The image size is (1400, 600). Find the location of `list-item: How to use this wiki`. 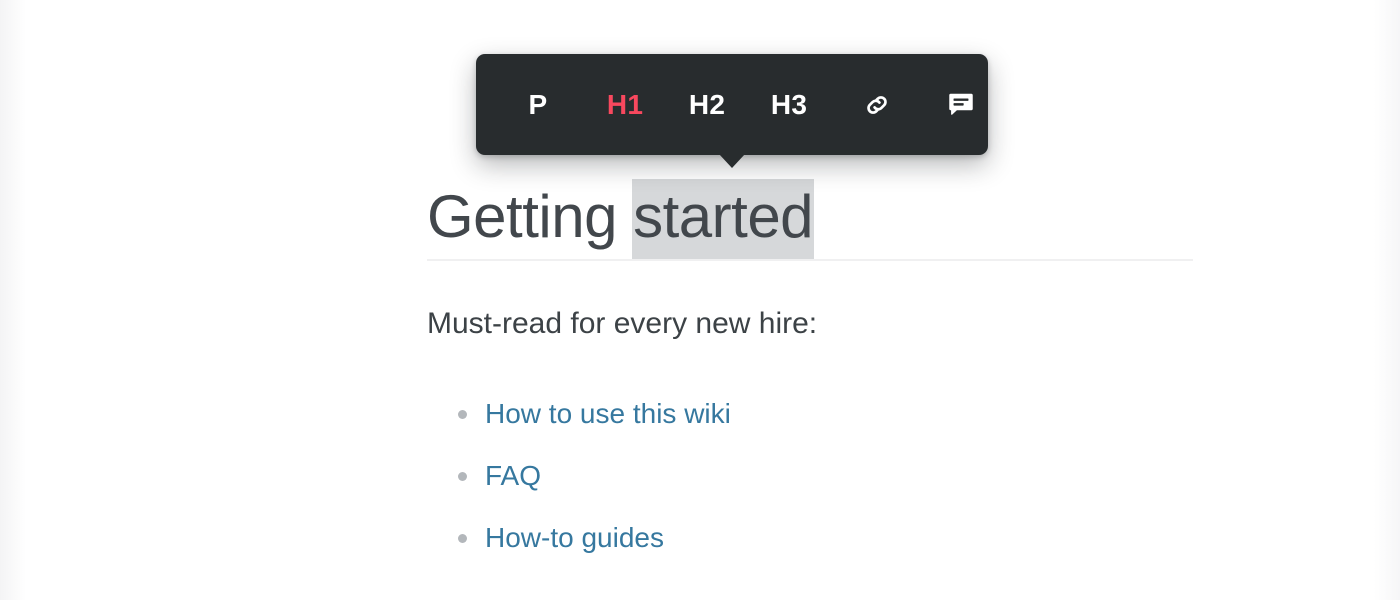

list-item: How to use this wiki is located at coordinates (810, 414).